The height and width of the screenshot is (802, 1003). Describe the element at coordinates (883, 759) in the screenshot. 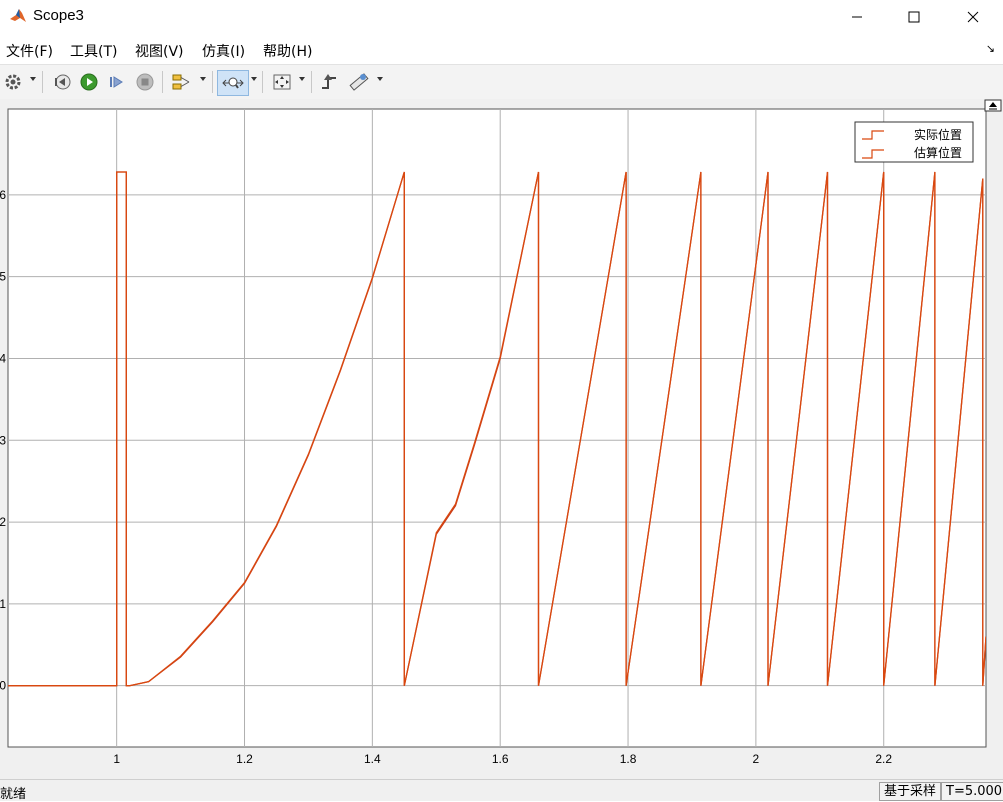

I see `x-tick-label: 2.2` at that location.